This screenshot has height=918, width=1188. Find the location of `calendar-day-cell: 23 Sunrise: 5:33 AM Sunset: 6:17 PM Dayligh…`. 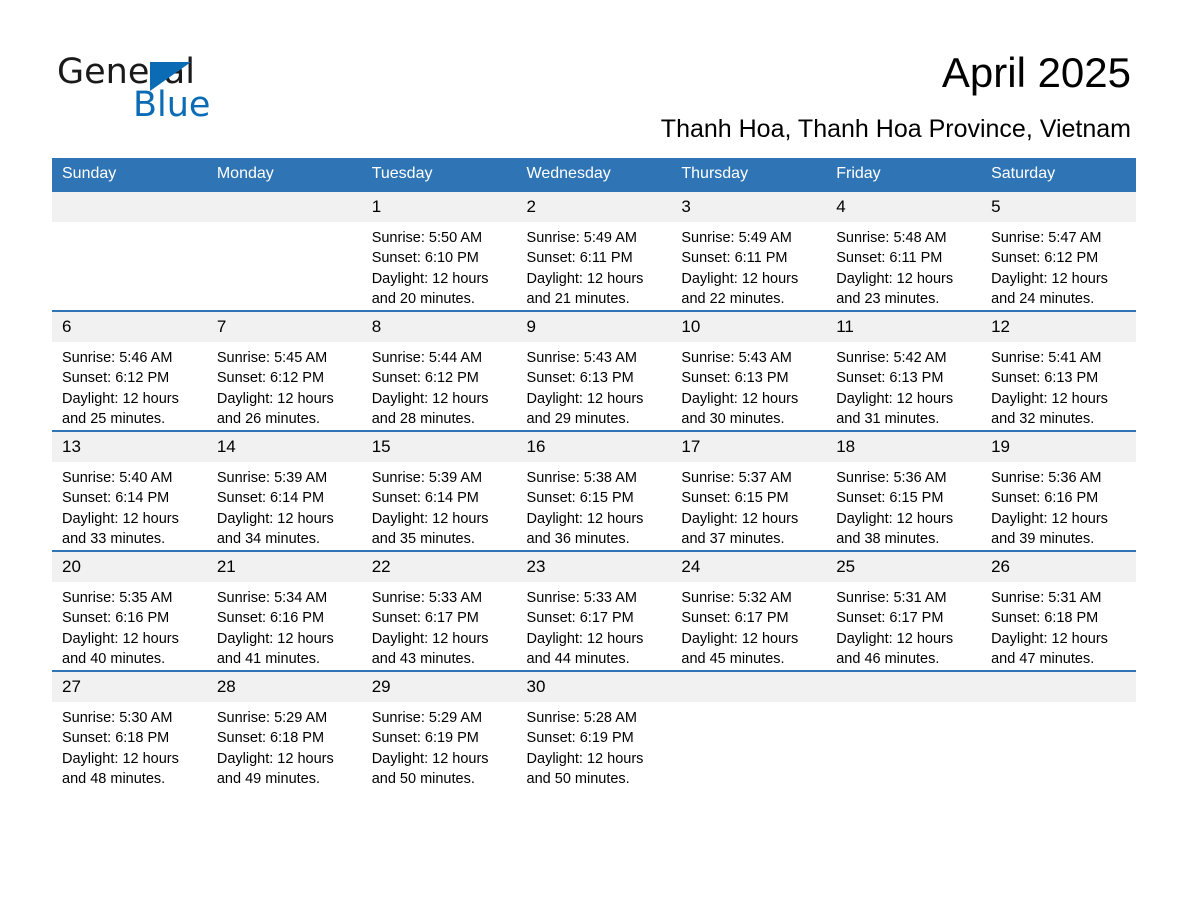

calendar-day-cell: 23 Sunrise: 5:33 AM Sunset: 6:17 PM Dayligh… is located at coordinates (594, 610).